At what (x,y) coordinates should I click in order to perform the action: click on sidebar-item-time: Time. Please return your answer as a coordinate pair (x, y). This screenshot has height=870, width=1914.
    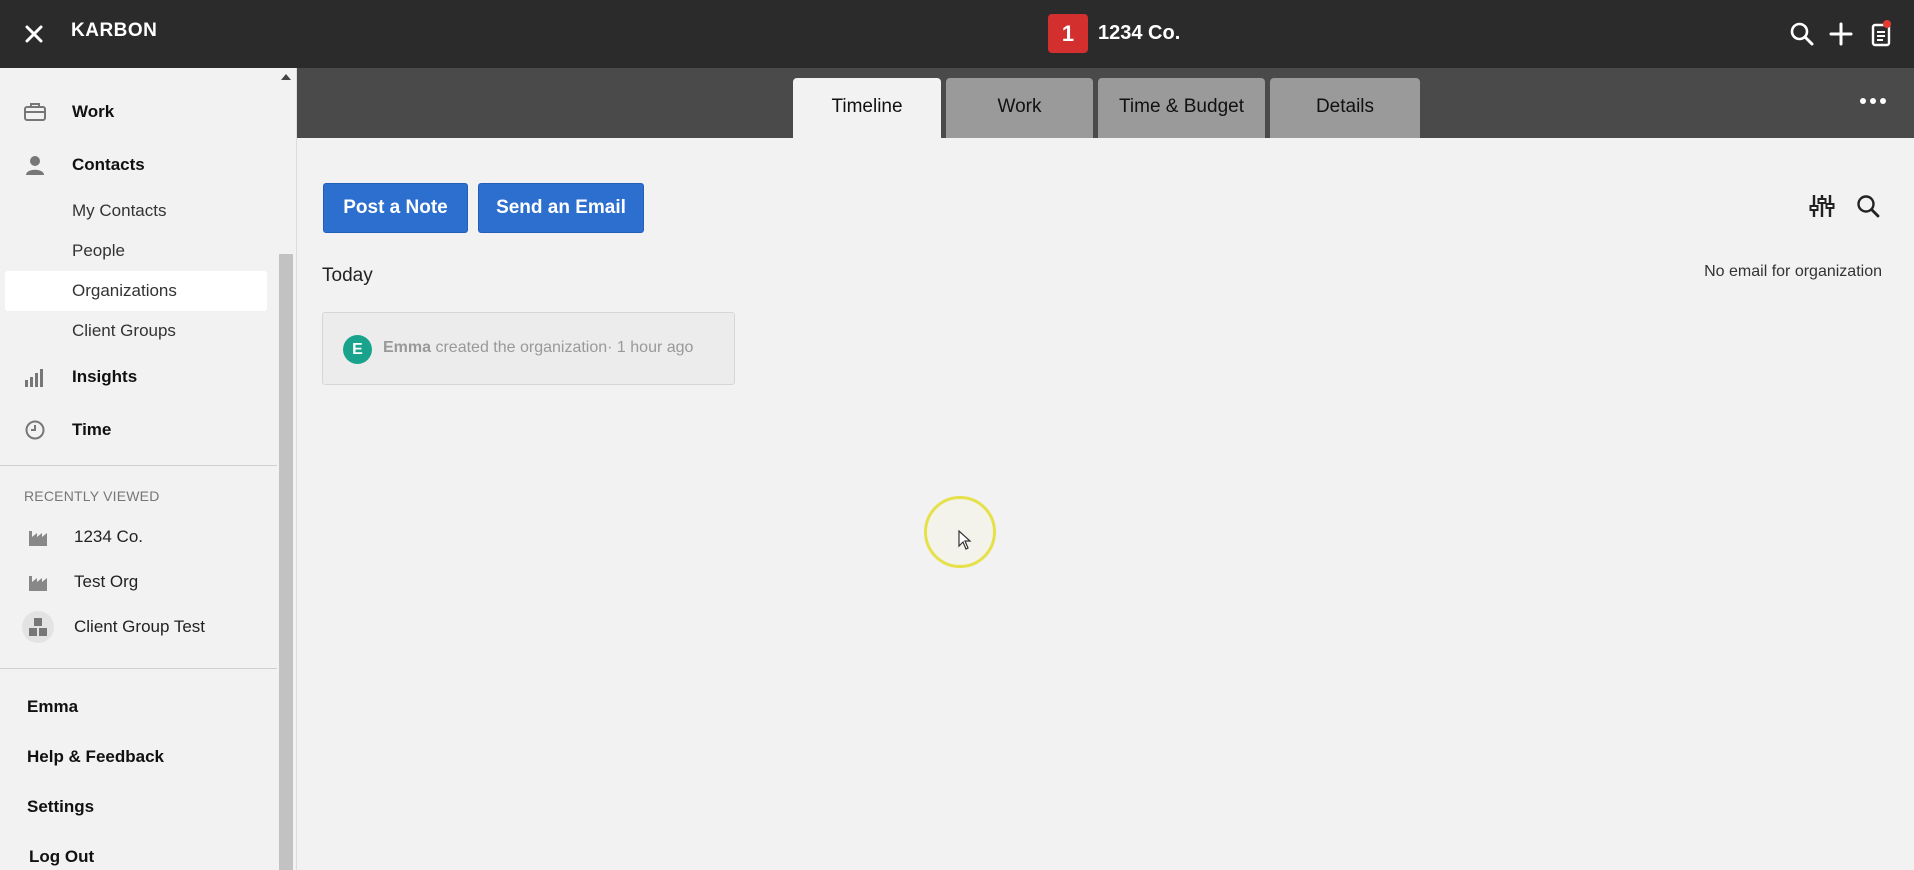
    Looking at the image, I should click on (137, 430).